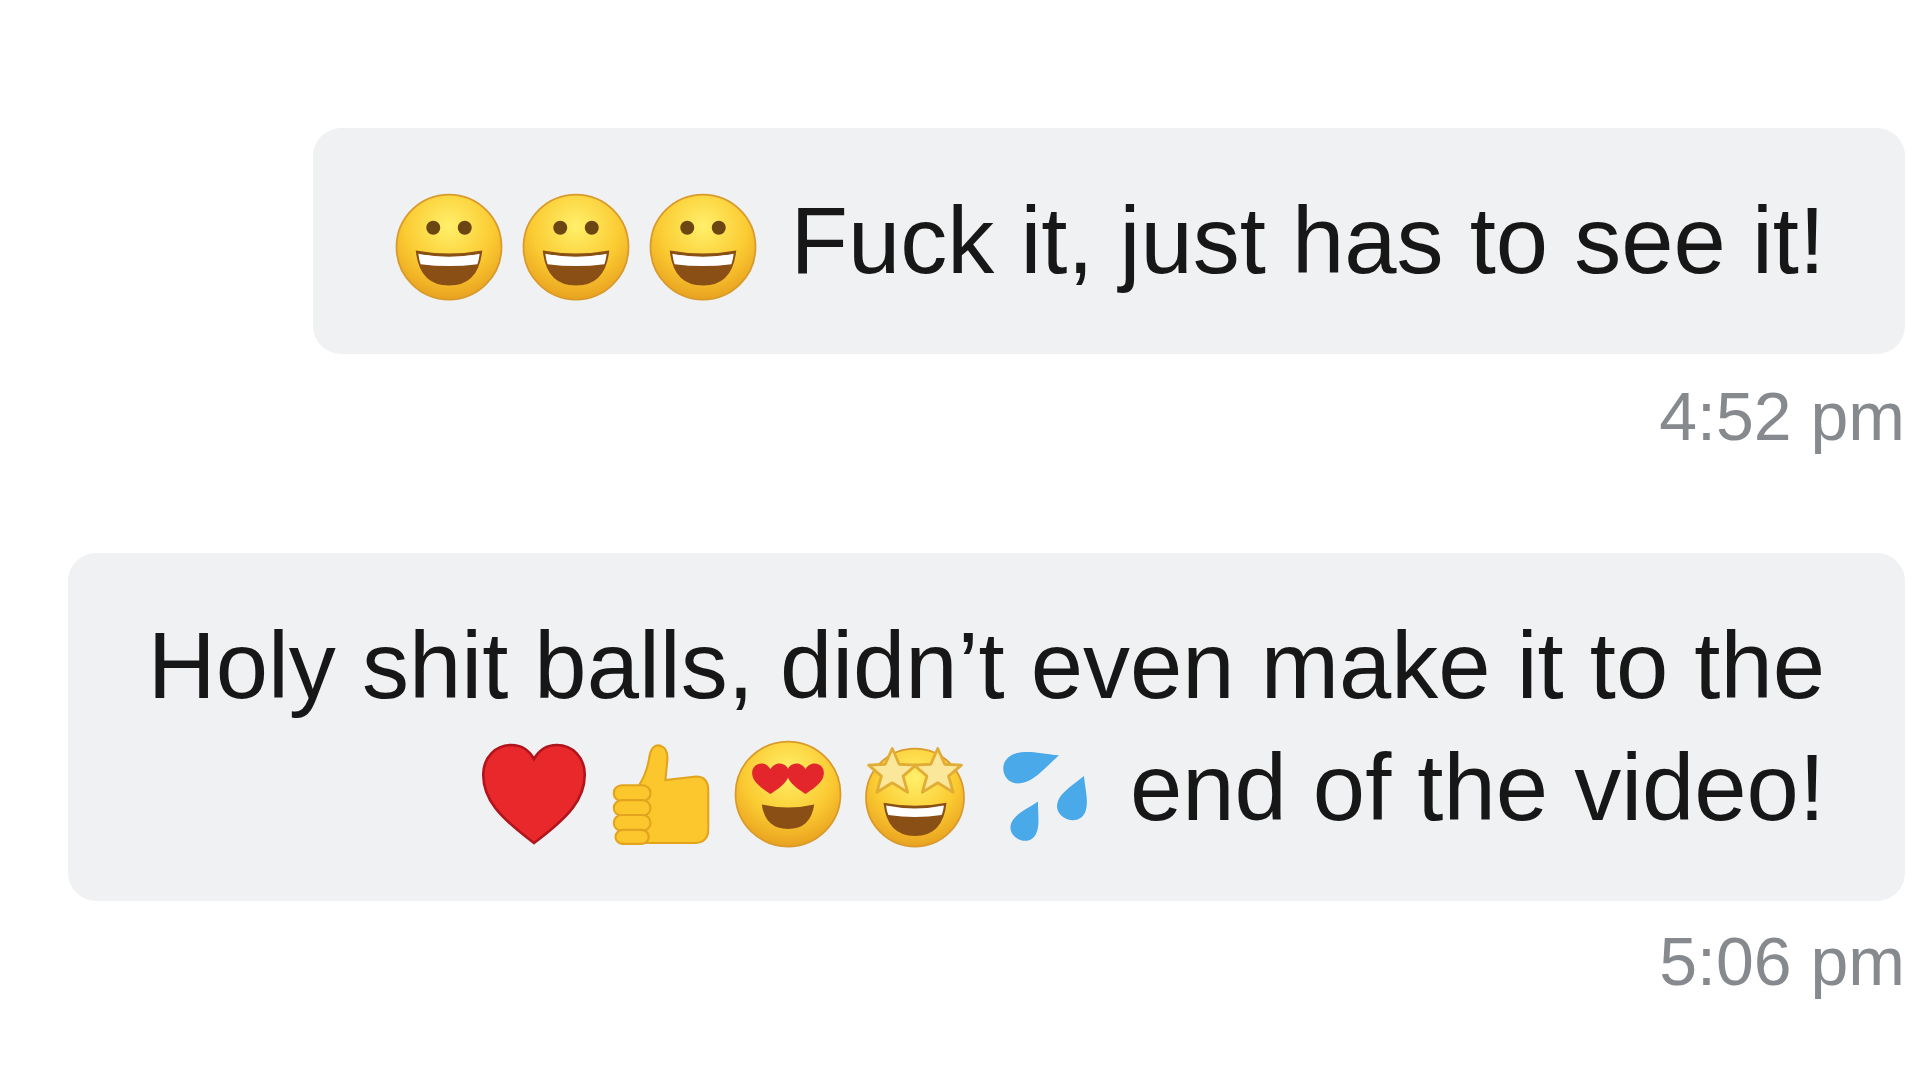 The height and width of the screenshot is (1079, 1920). Describe the element at coordinates (1477, 788) in the screenshot. I see `message-text: end of the video!` at that location.